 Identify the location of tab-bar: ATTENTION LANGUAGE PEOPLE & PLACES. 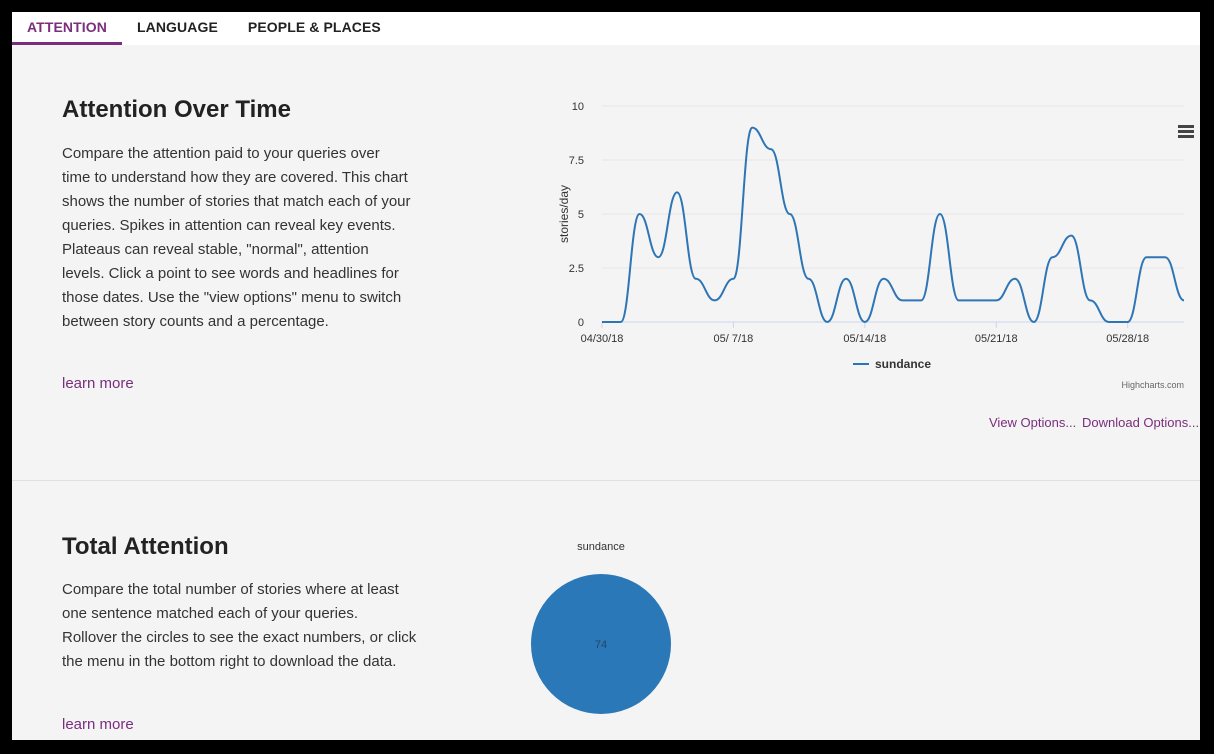
(606, 28).